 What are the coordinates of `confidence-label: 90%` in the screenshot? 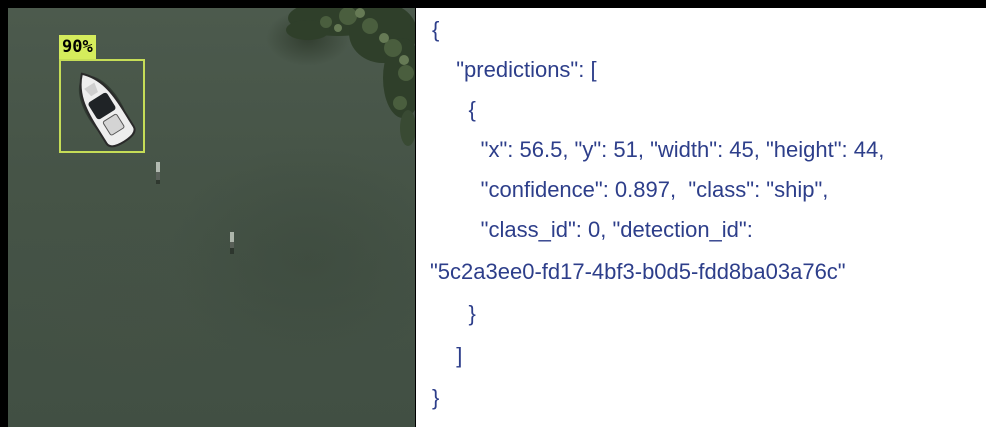 It's located at (77, 47).